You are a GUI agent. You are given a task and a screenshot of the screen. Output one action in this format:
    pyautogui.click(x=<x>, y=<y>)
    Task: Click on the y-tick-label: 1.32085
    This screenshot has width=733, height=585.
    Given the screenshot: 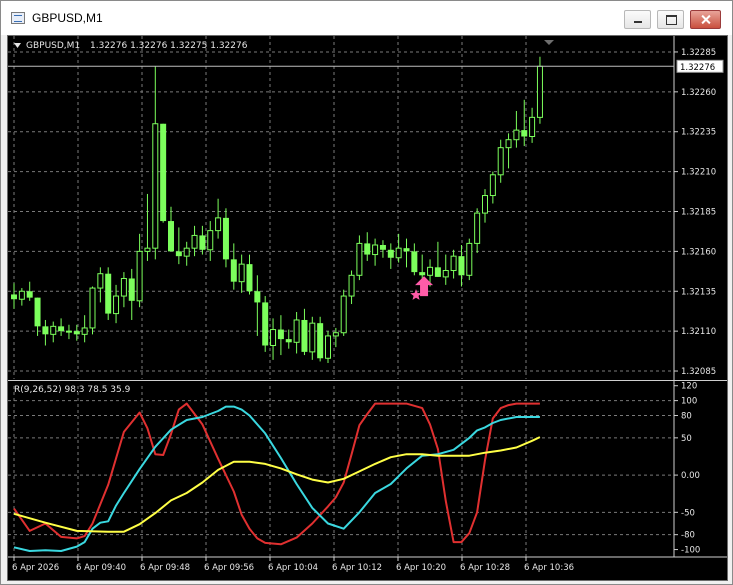 What is the action you would take?
    pyautogui.click(x=698, y=372)
    